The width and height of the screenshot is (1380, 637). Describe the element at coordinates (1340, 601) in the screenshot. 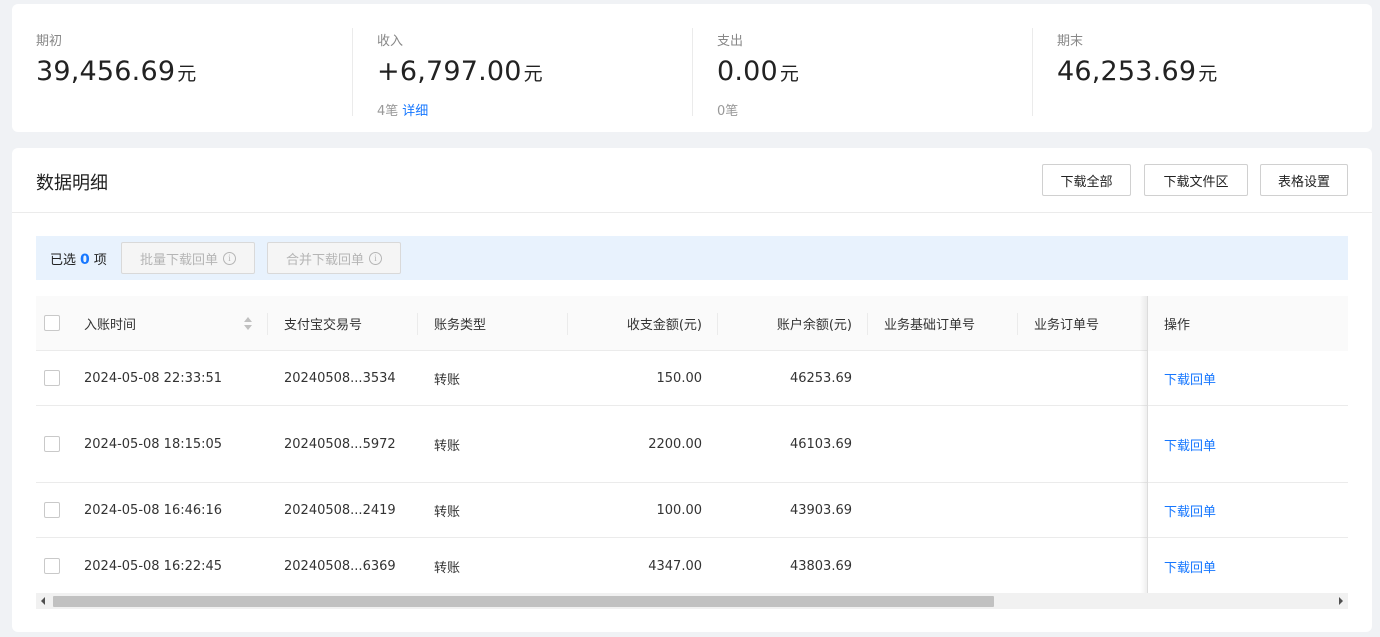

I see `arrow-right-icon` at that location.